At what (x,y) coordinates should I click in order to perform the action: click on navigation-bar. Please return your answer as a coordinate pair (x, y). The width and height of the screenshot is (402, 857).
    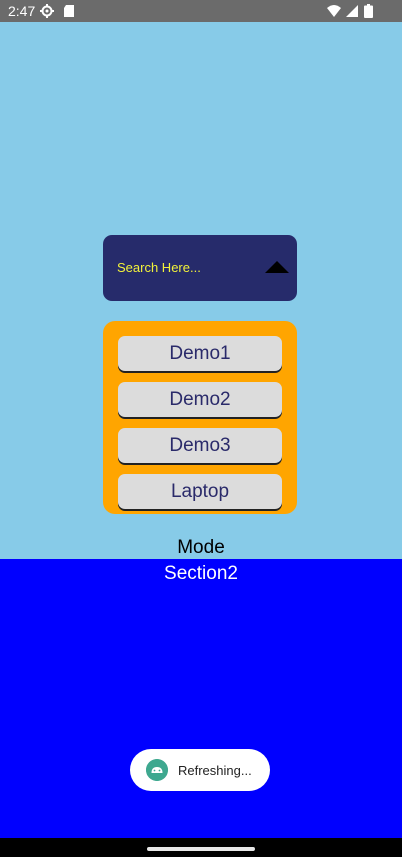
    Looking at the image, I should click on (201, 847).